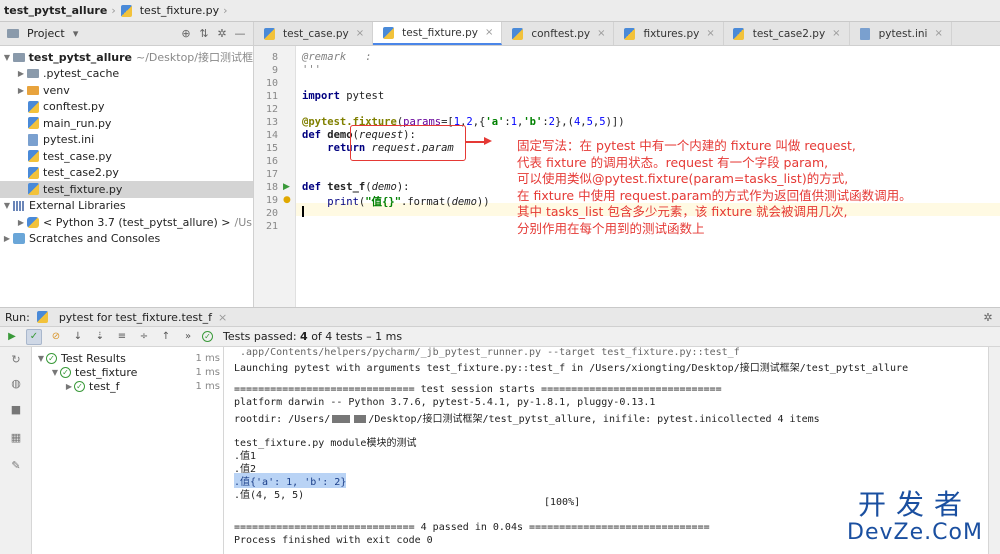 Image resolution: width=1000 pixels, height=554 pixels. I want to click on show-ignored-icon: ⊘, so click(56, 337).